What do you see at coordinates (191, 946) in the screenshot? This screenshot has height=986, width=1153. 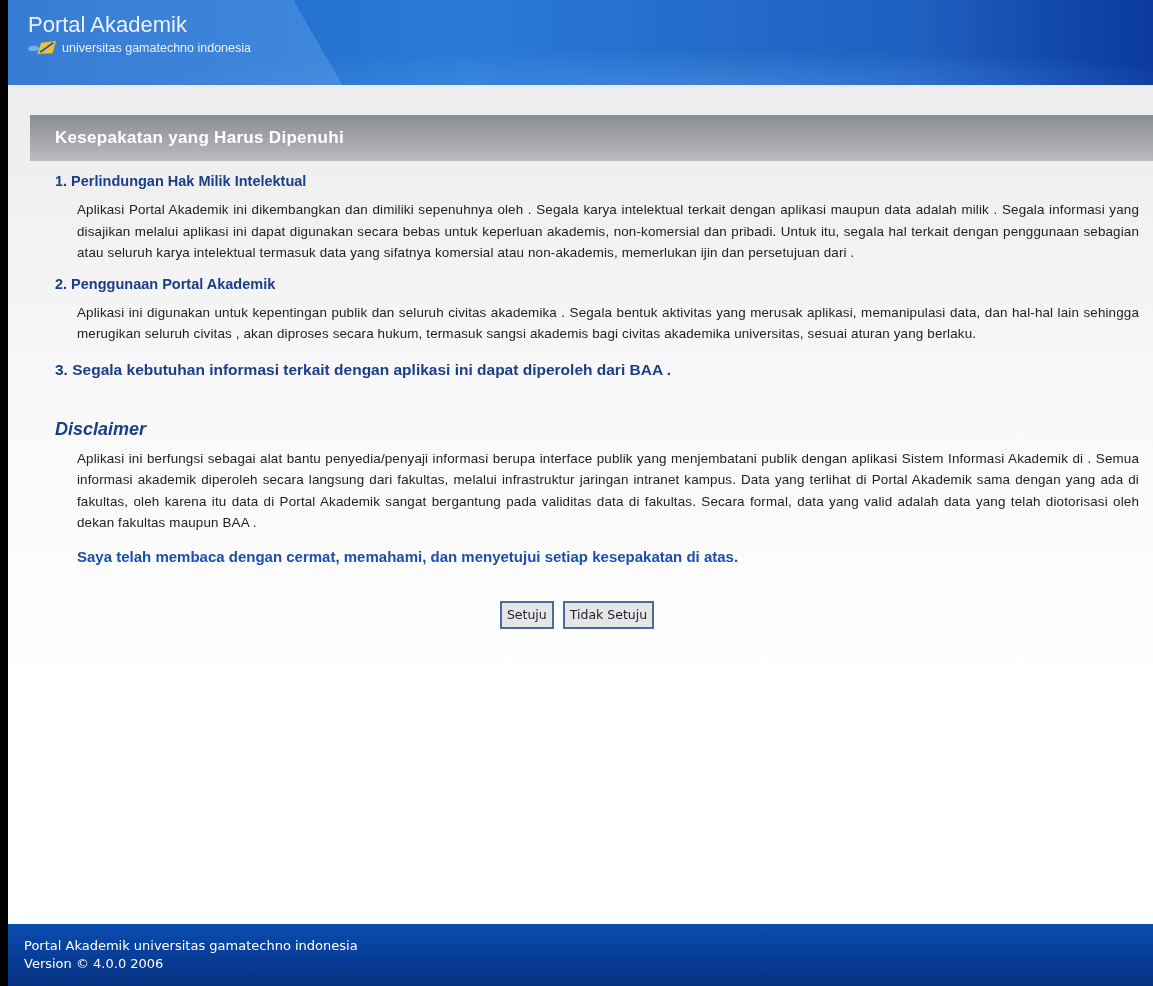 I see `footer-text: Portal Akademik universitas gamatechno indonesia` at bounding box center [191, 946].